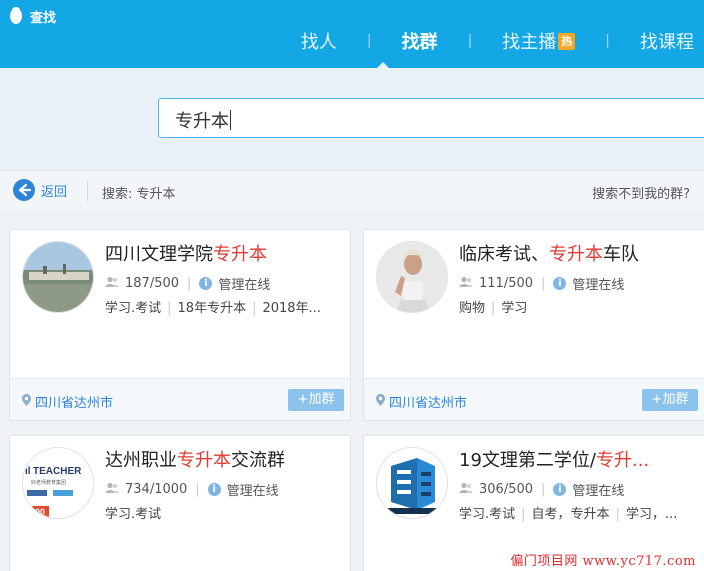 Image resolution: width=704 pixels, height=571 pixels. Describe the element at coordinates (139, 194) in the screenshot. I see `search-query-label: 搜索: 专升本` at that location.